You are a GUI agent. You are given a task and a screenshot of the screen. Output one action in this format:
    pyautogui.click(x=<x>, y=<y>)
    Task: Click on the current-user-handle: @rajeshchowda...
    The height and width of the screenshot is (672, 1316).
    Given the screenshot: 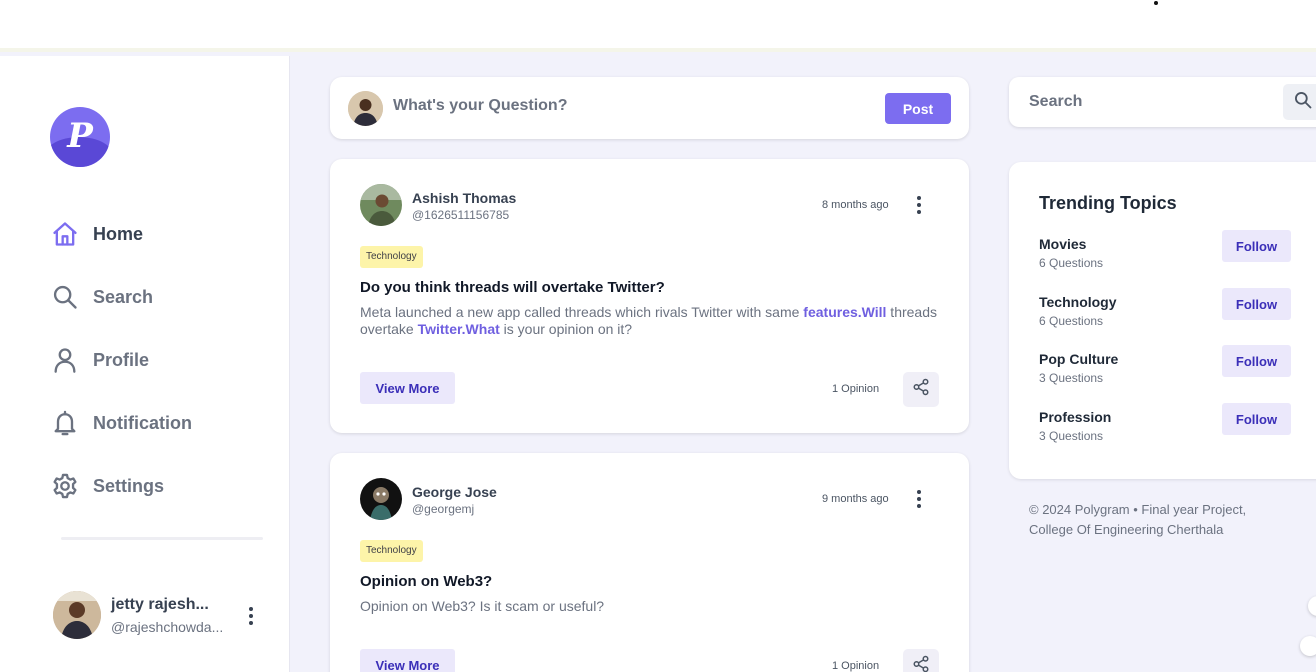 What is the action you would take?
    pyautogui.click(x=167, y=627)
    